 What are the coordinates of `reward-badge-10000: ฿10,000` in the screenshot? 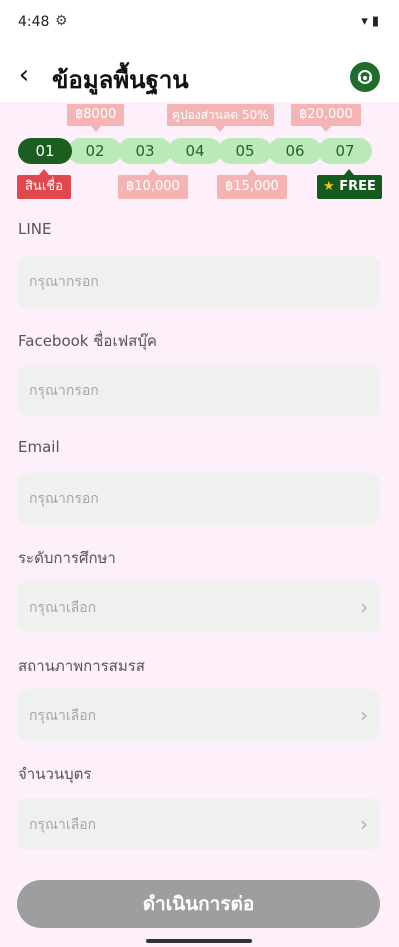 It's located at (153, 184).